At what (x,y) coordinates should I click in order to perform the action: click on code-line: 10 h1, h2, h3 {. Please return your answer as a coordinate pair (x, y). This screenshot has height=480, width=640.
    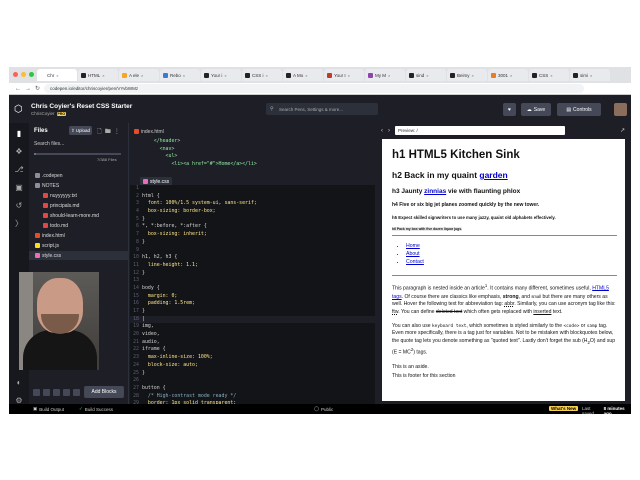
    Looking at the image, I should click on (252, 258).